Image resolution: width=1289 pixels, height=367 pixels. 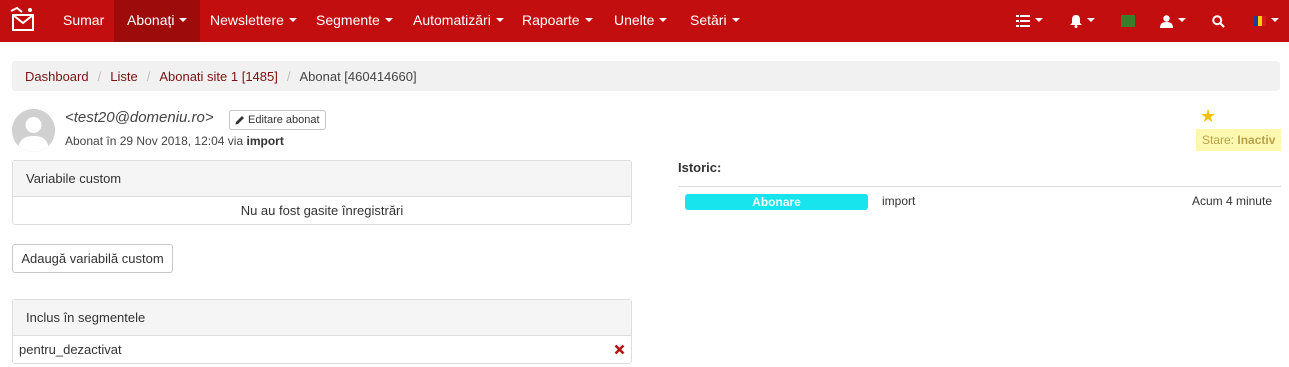 I want to click on edit-subscriber-label: Editare abonat, so click(x=284, y=120).